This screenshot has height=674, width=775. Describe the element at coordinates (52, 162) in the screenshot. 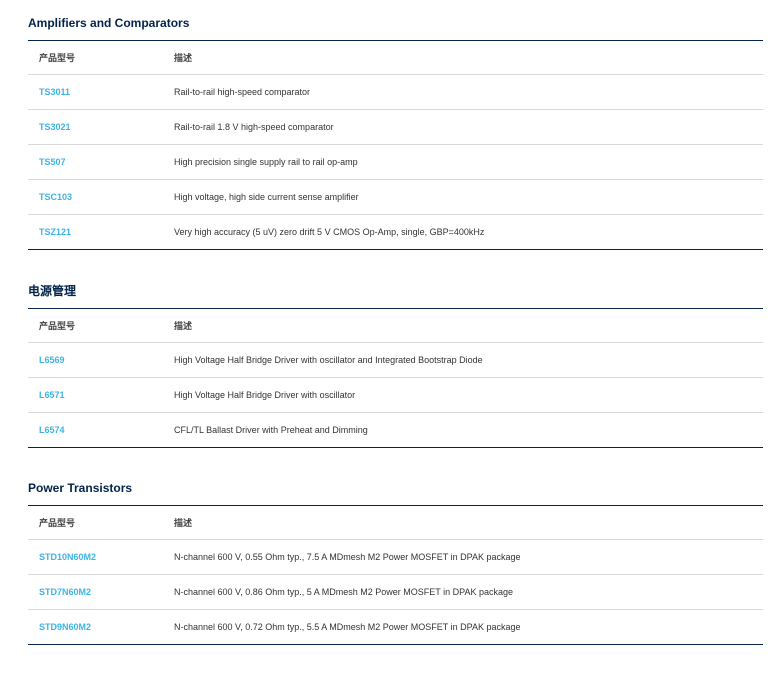

I see `part-link-ts507: TS507` at that location.